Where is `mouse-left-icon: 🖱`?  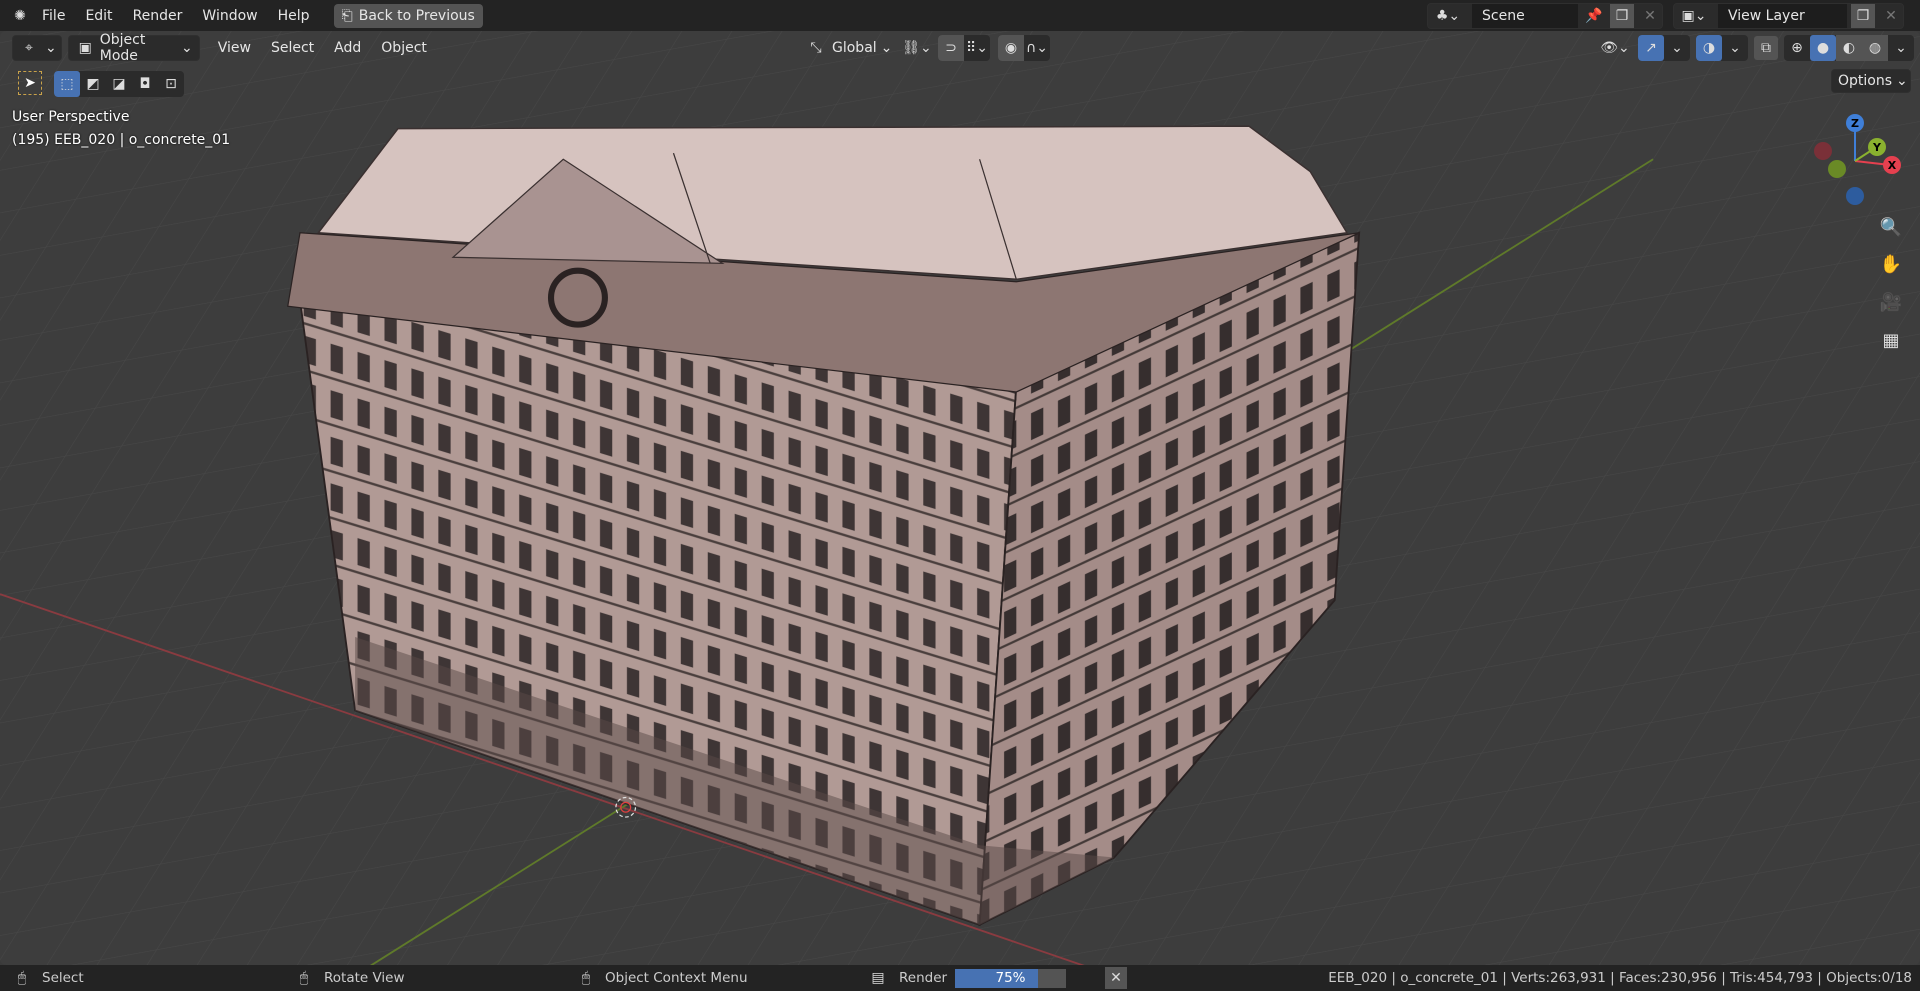 mouse-left-icon: 🖱 is located at coordinates (22, 978).